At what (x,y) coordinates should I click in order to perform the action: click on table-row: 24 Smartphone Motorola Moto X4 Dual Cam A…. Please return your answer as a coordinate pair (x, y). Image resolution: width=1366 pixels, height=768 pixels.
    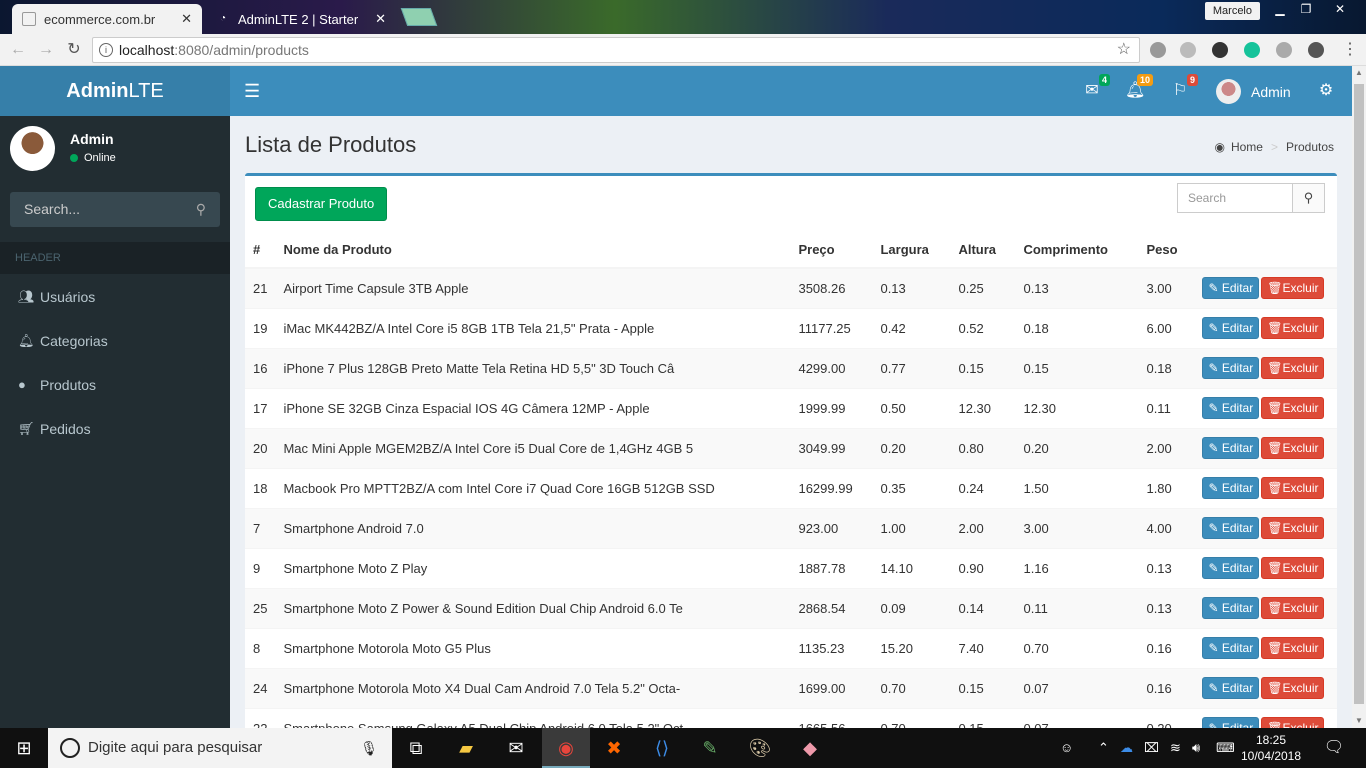
    Looking at the image, I should click on (791, 687).